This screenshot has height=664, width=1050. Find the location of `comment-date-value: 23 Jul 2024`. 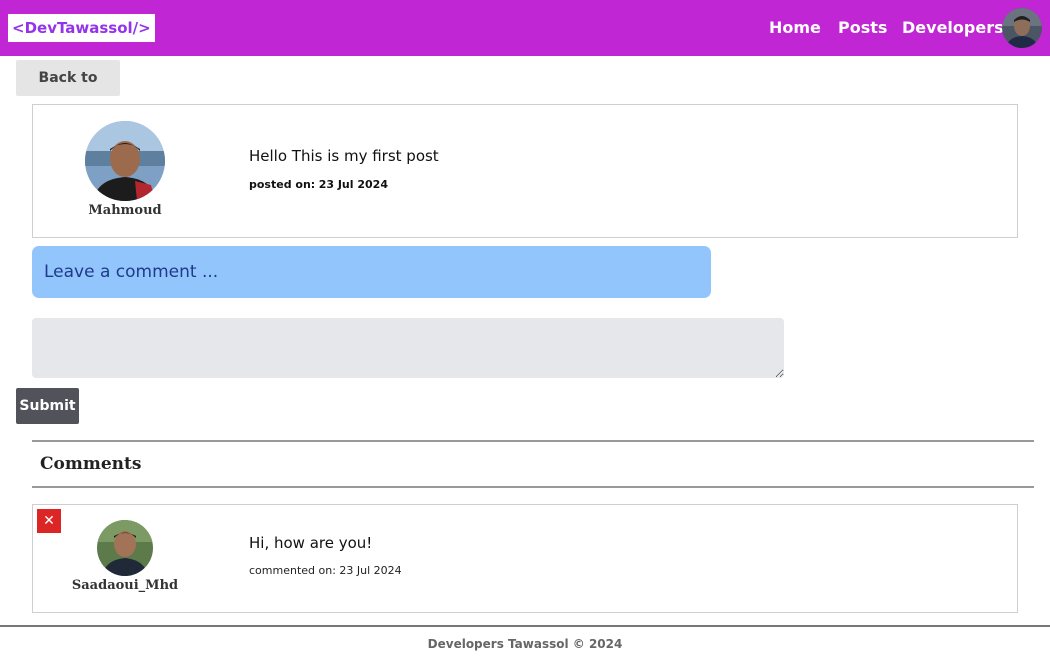

comment-date-value: 23 Jul 2024 is located at coordinates (370, 570).